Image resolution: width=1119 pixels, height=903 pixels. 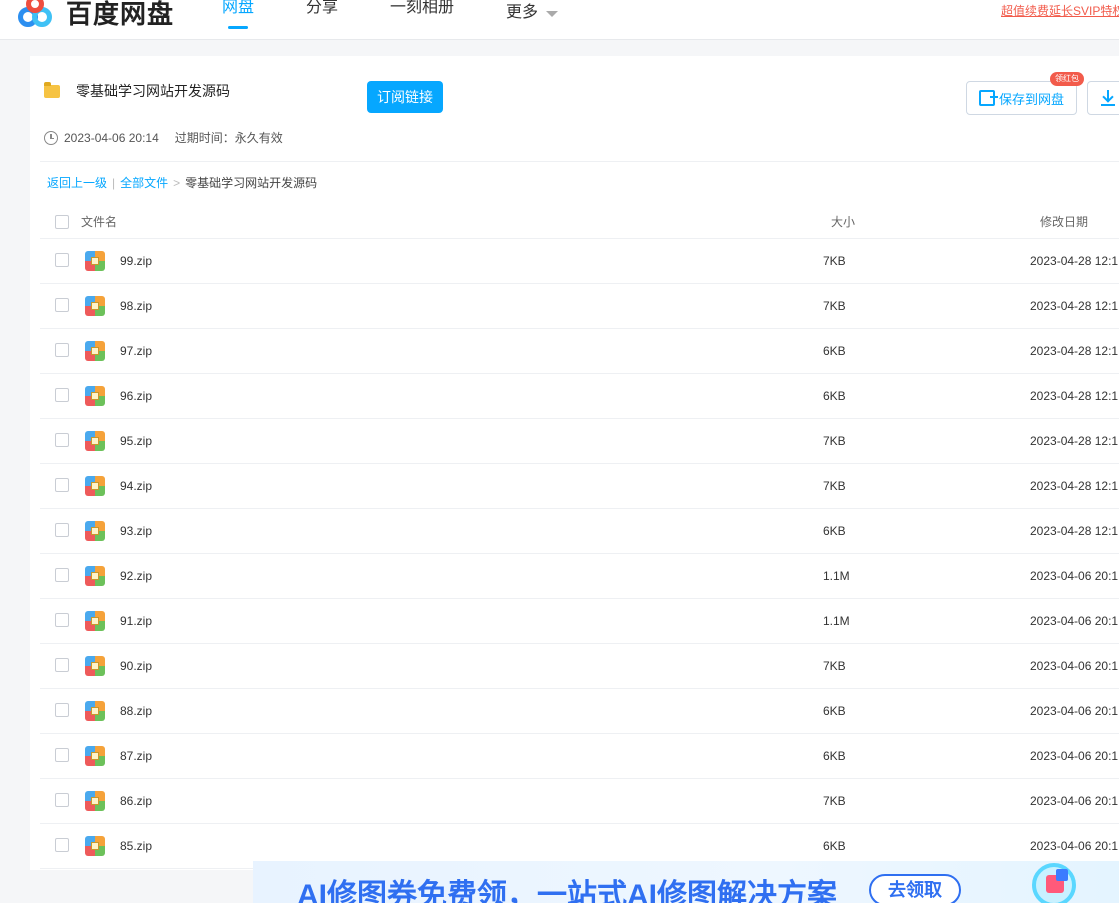 What do you see at coordinates (62, 222) in the screenshot?
I see `select-all-checkbox` at bounding box center [62, 222].